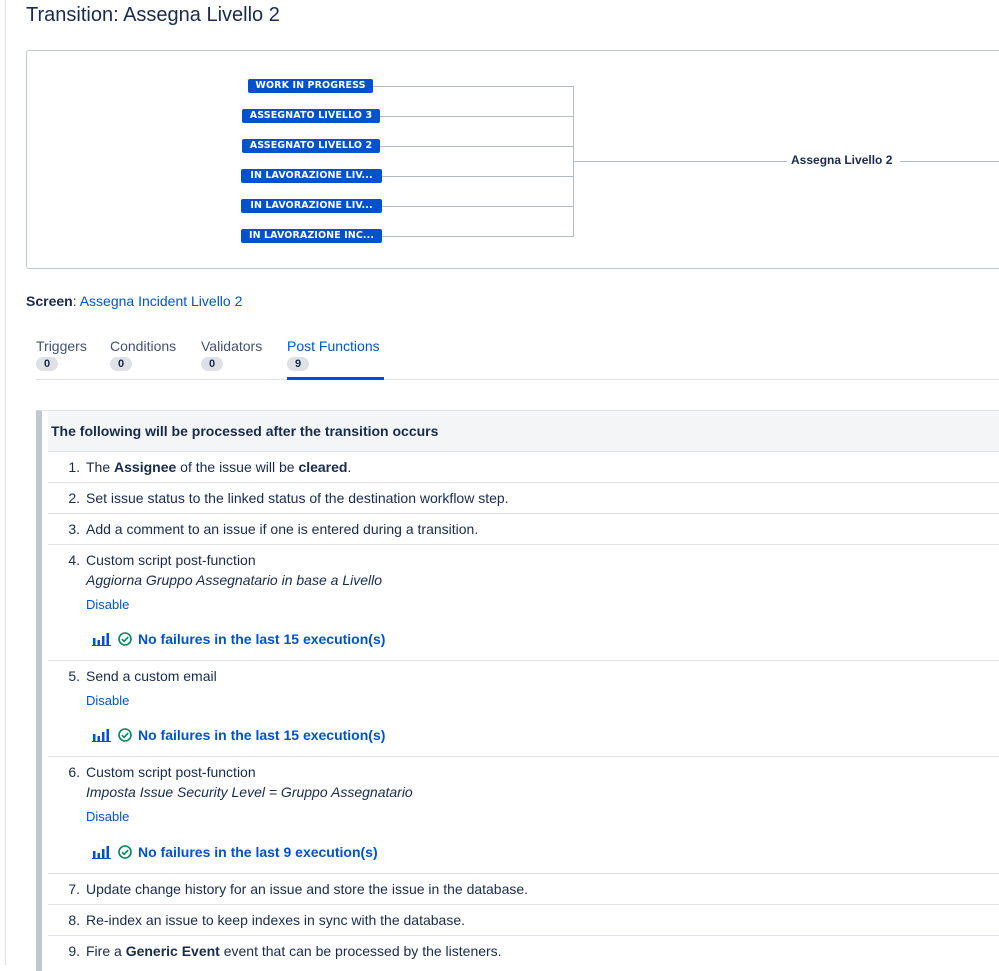  I want to click on tab-label: Triggers, so click(61, 346).